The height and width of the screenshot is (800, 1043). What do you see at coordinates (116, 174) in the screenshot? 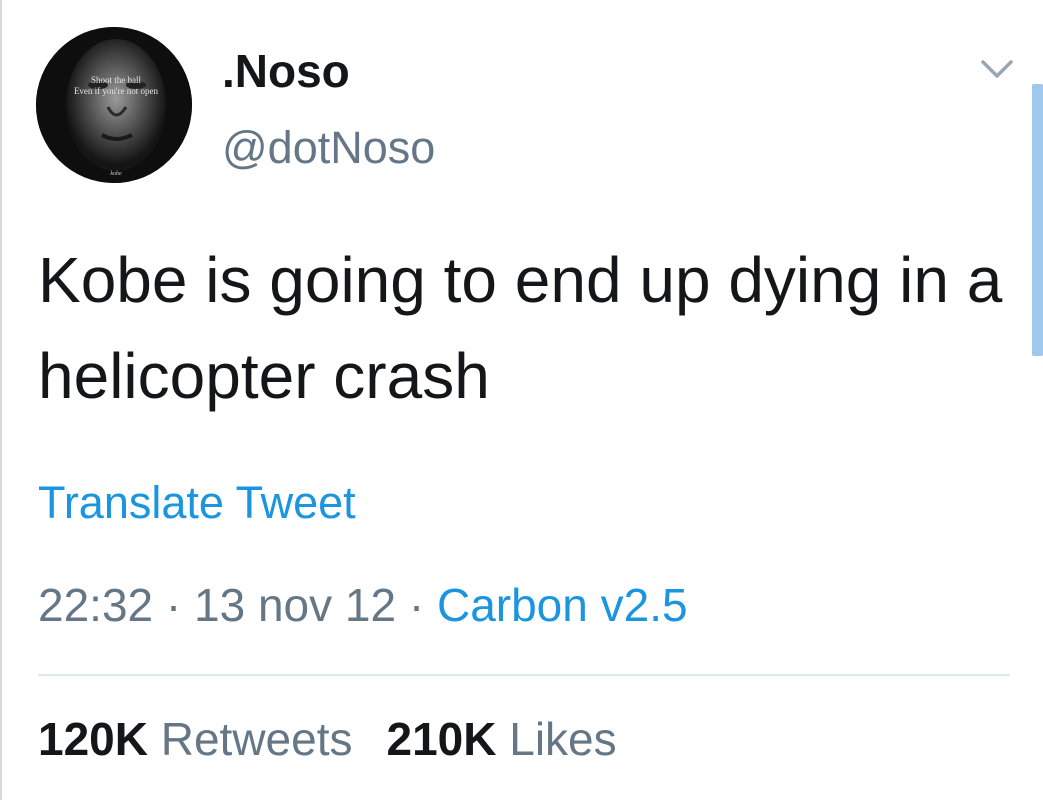
I see `avatar-signature: kobe` at bounding box center [116, 174].